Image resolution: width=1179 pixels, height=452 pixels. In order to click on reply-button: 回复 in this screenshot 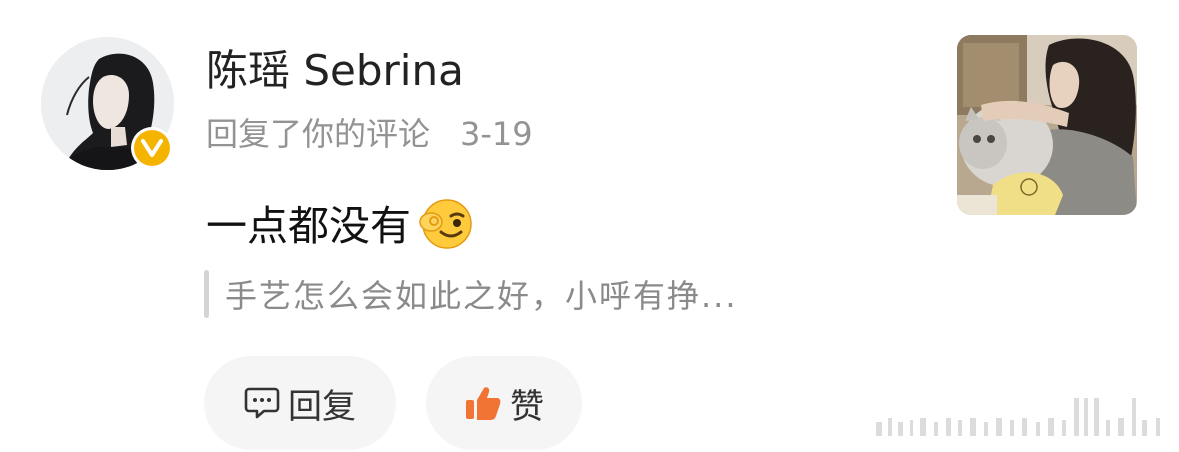, I will do `click(300, 403)`.